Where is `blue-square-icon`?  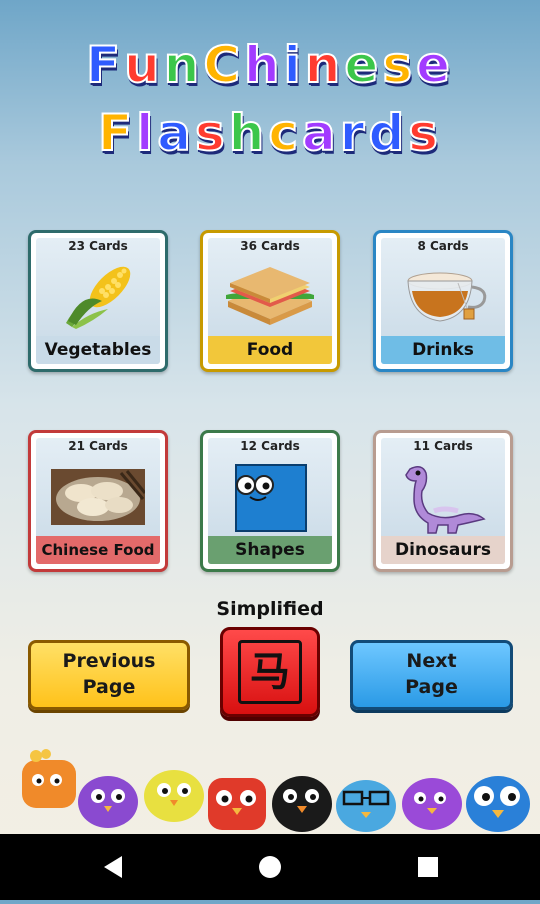 blue-square-icon is located at coordinates (270, 499).